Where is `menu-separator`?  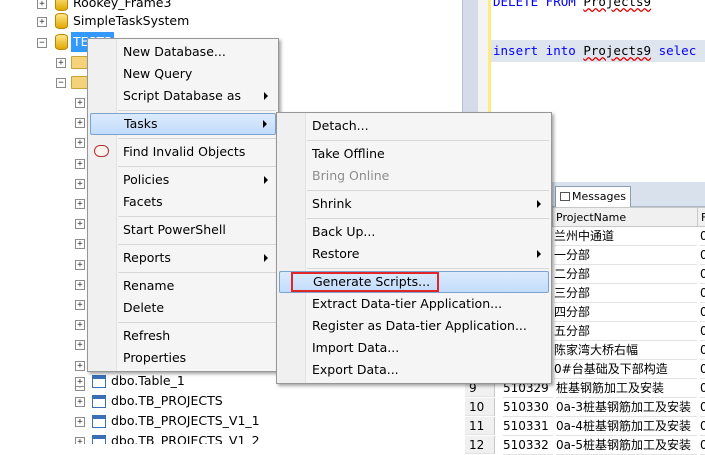
menu-separator is located at coordinates (197, 166).